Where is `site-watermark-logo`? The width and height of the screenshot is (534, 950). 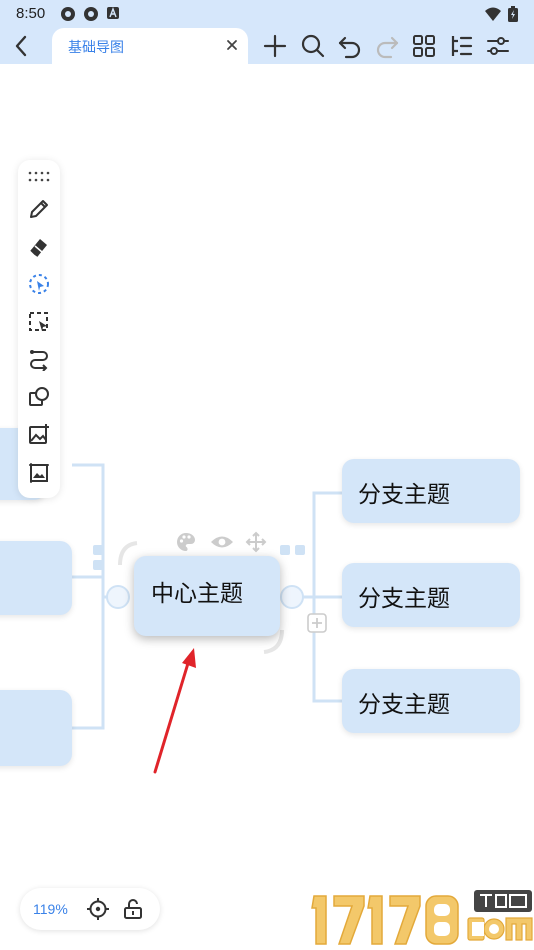
site-watermark-logo is located at coordinates (422, 917).